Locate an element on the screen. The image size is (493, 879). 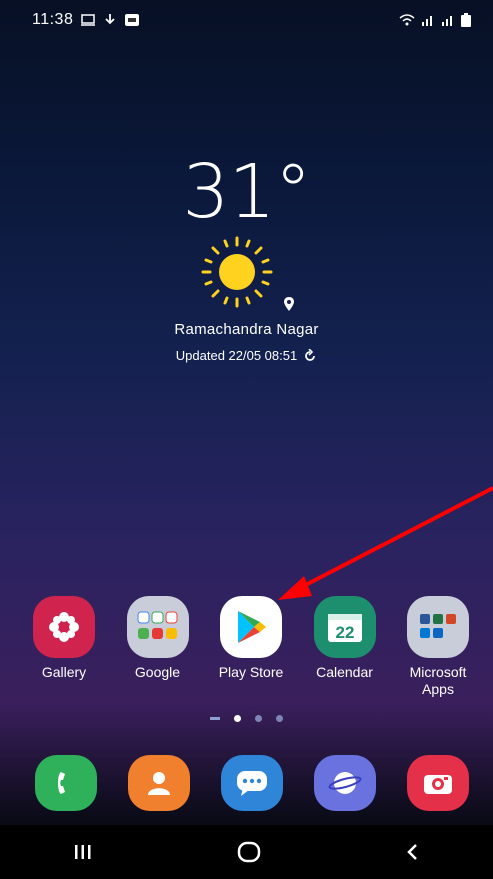
annotation-arrow is located at coordinates (385, 543).